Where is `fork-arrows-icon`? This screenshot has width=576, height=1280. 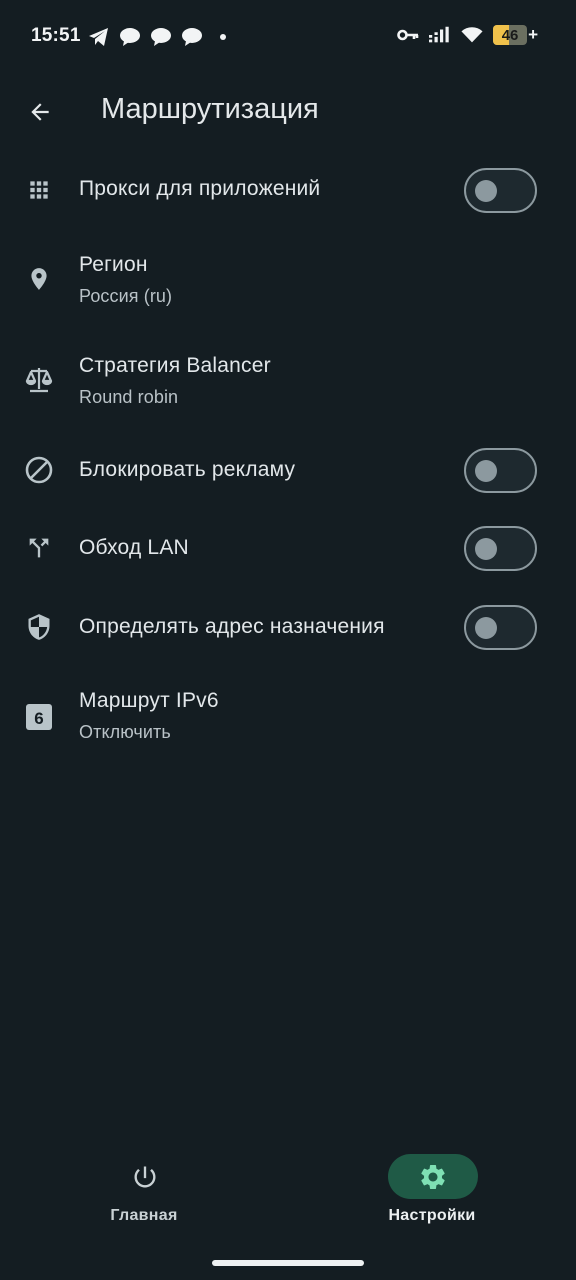 fork-arrows-icon is located at coordinates (39, 548).